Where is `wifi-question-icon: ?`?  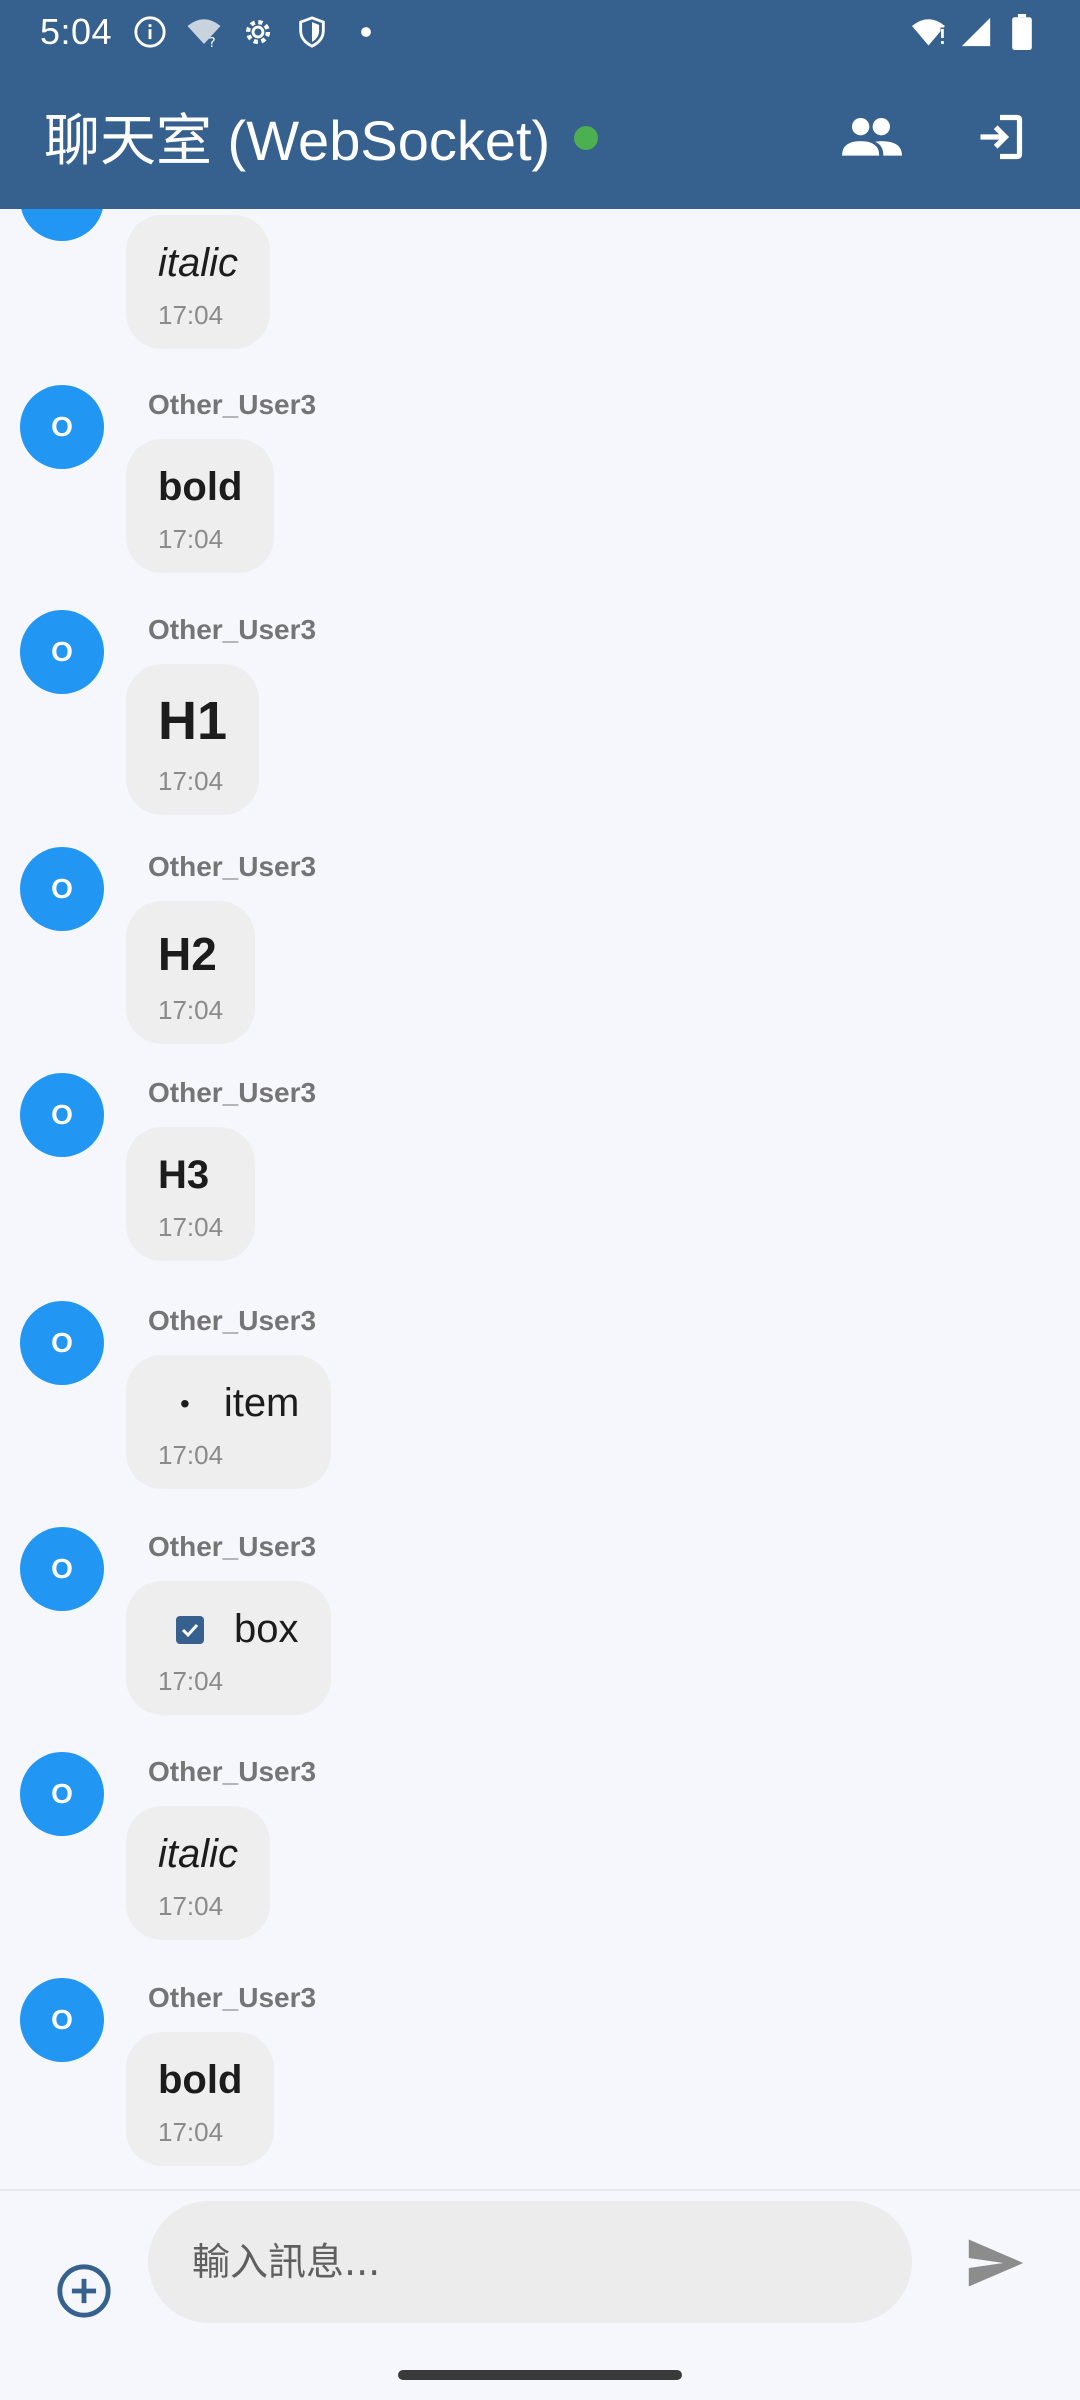 wifi-question-icon: ? is located at coordinates (204, 32).